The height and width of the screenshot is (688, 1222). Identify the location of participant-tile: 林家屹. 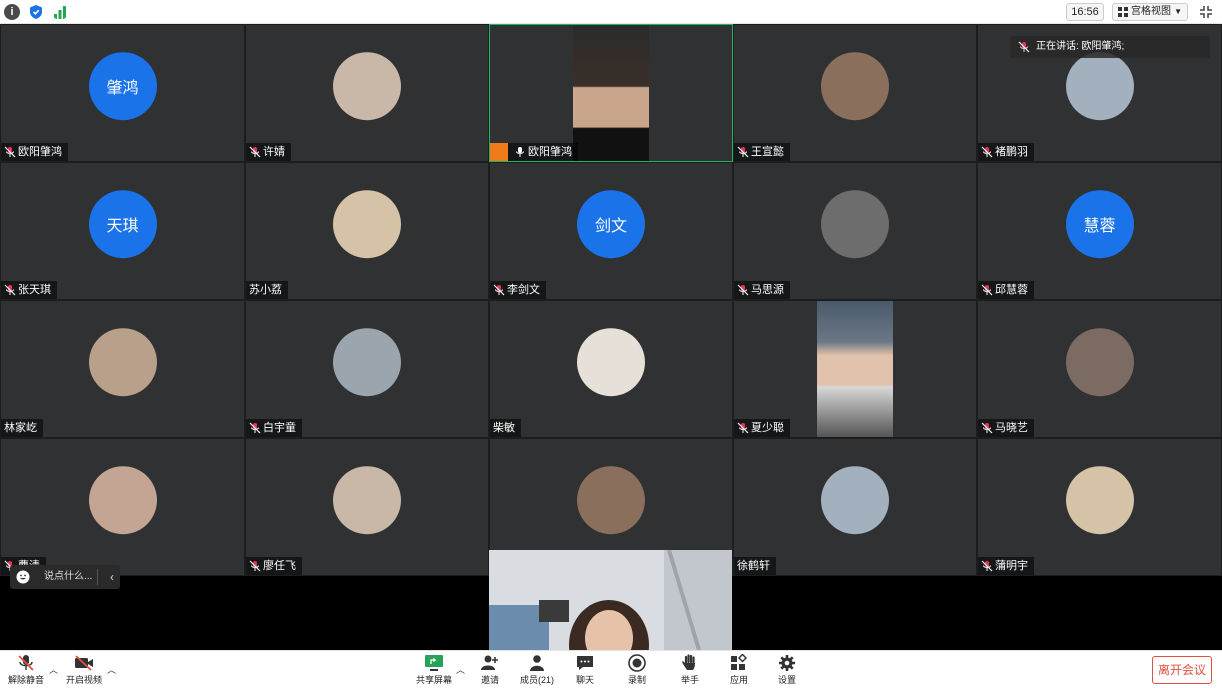
(122, 369).